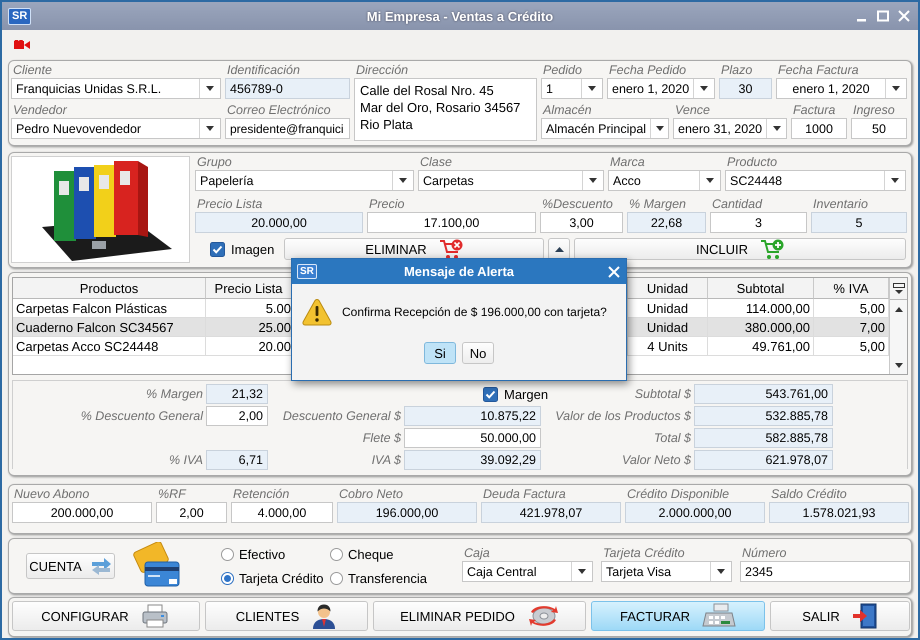 This screenshot has width=920, height=640. Describe the element at coordinates (772, 249) in the screenshot. I see `cart-add-icon` at that location.